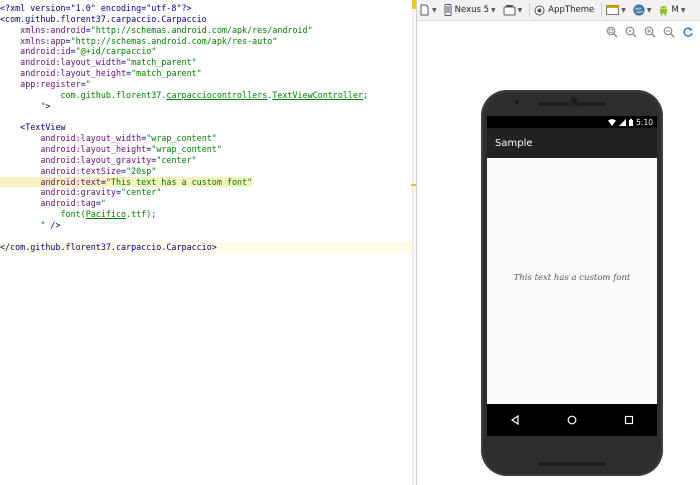 The width and height of the screenshot is (700, 485). What do you see at coordinates (35, 51) in the screenshot?
I see `code-token: android:id` at bounding box center [35, 51].